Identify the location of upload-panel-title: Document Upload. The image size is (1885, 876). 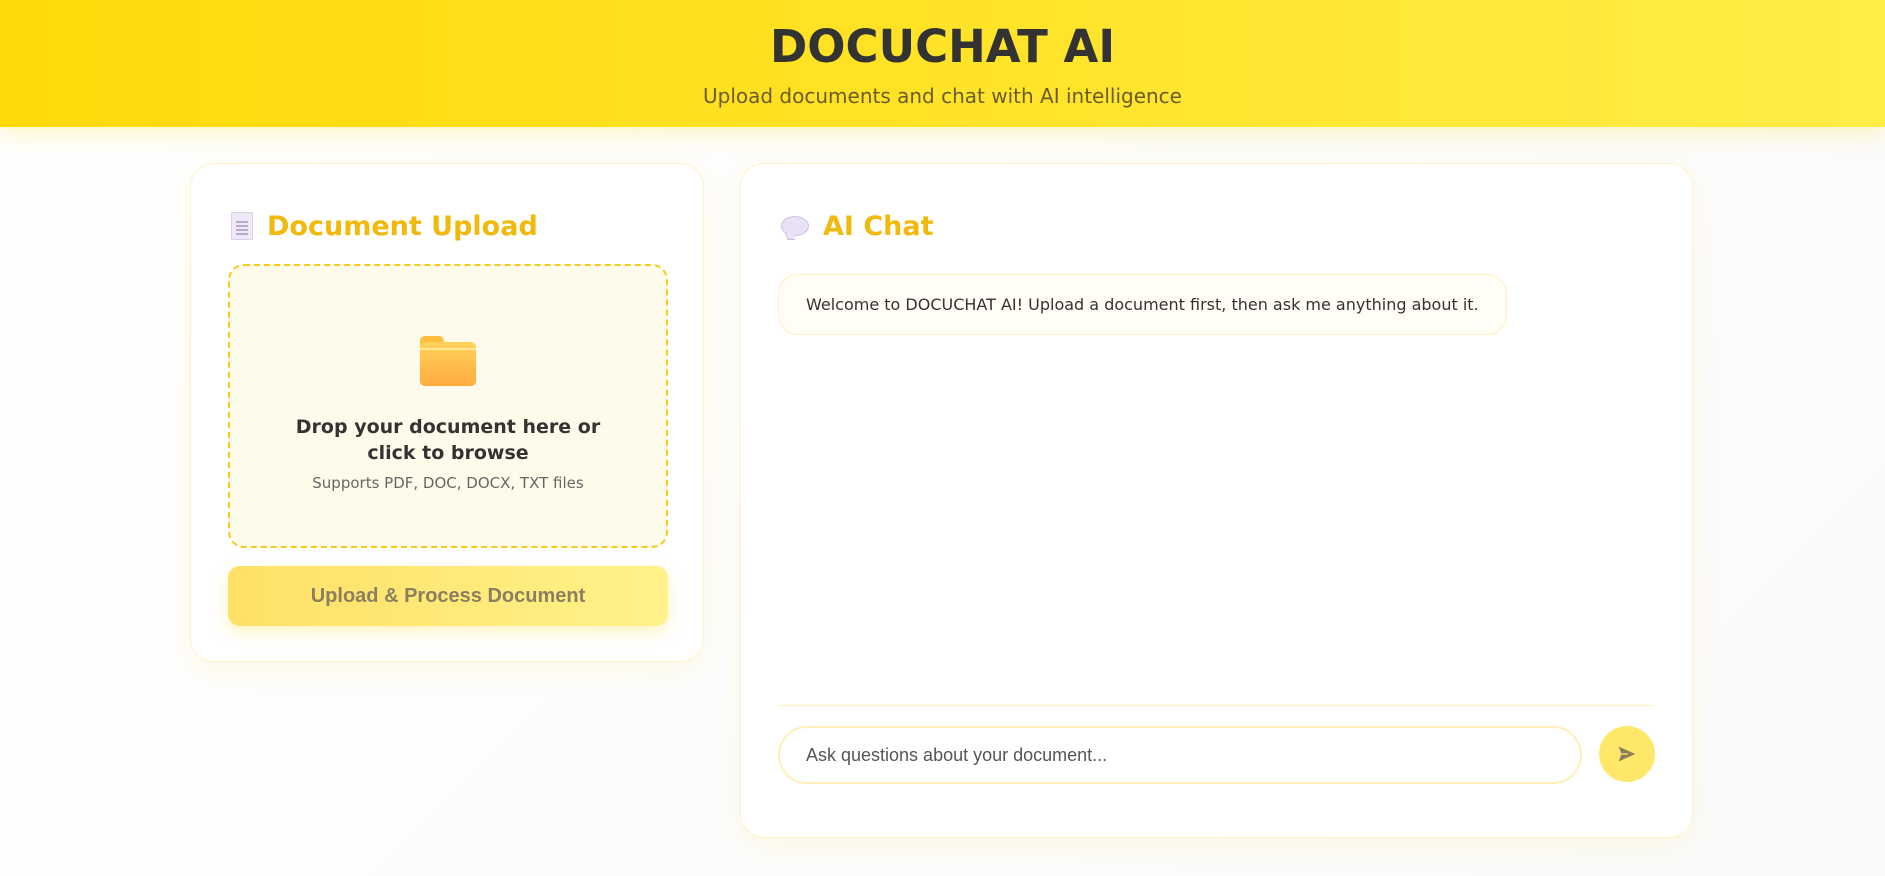
(402, 226).